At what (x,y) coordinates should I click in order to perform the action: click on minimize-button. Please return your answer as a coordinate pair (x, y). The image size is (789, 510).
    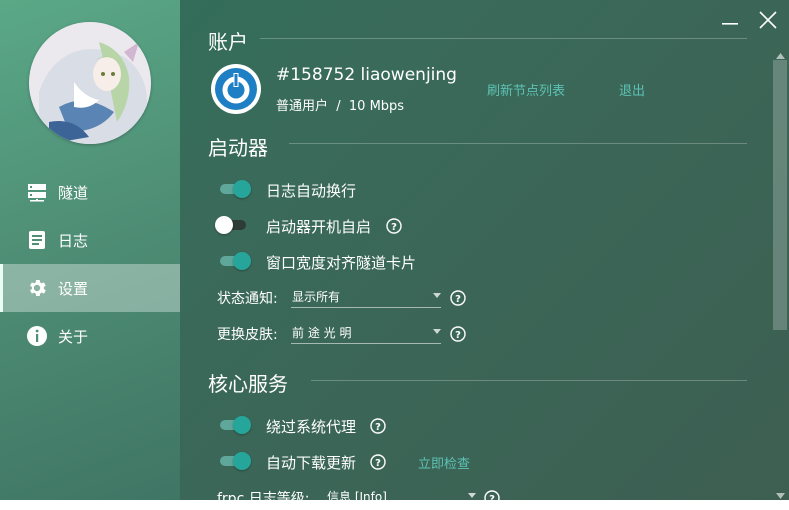
    Looking at the image, I should click on (730, 22).